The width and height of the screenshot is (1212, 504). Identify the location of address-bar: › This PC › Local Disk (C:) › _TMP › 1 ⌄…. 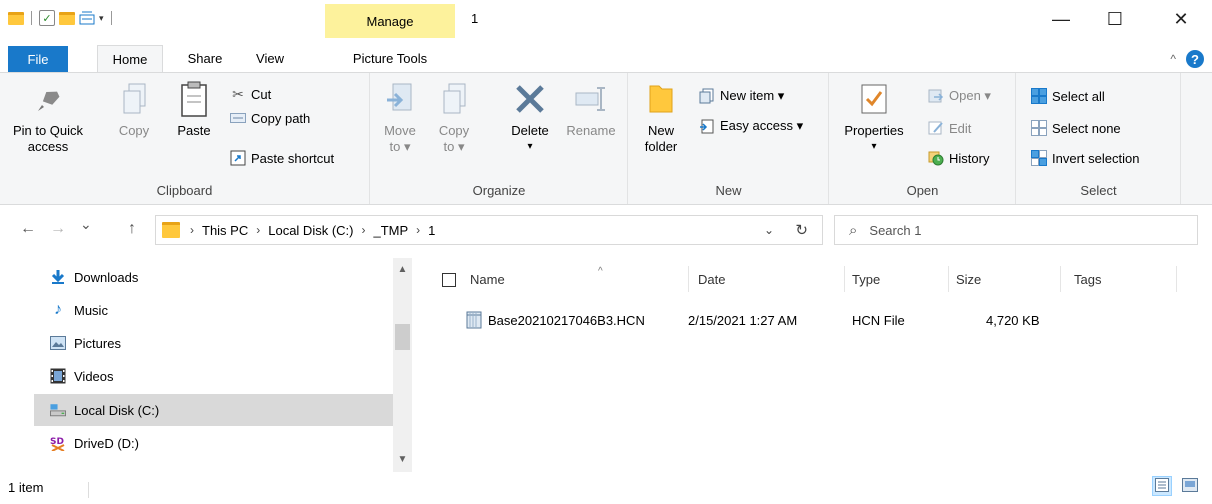
(489, 230).